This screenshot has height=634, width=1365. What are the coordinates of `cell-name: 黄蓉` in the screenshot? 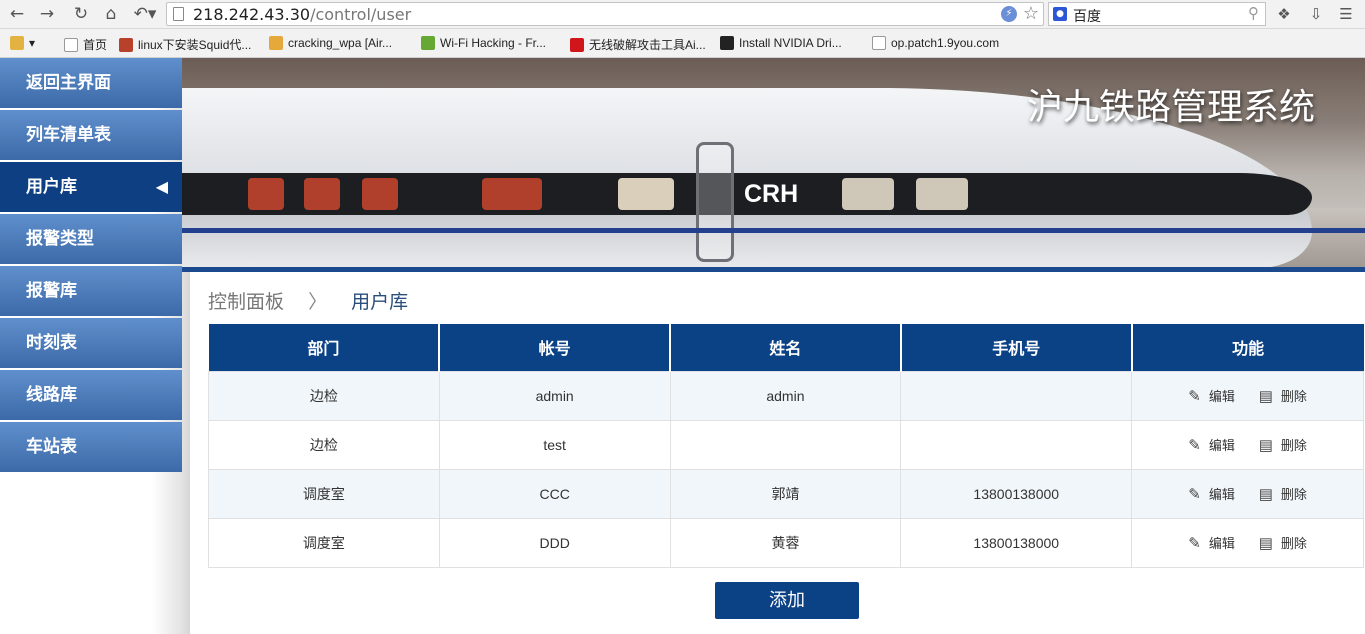 It's located at (785, 542).